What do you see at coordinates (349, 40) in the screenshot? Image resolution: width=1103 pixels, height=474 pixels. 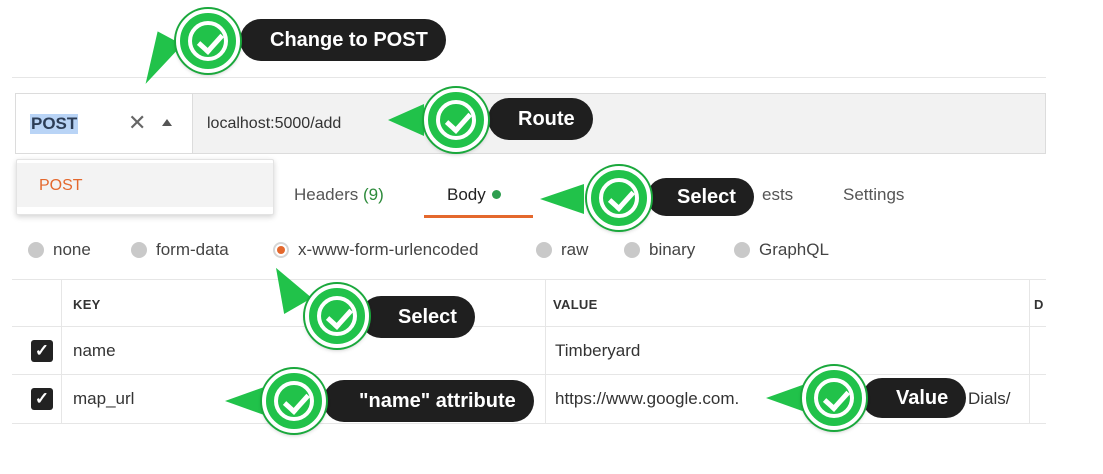 I see `callout-label: Change to POST` at bounding box center [349, 40].